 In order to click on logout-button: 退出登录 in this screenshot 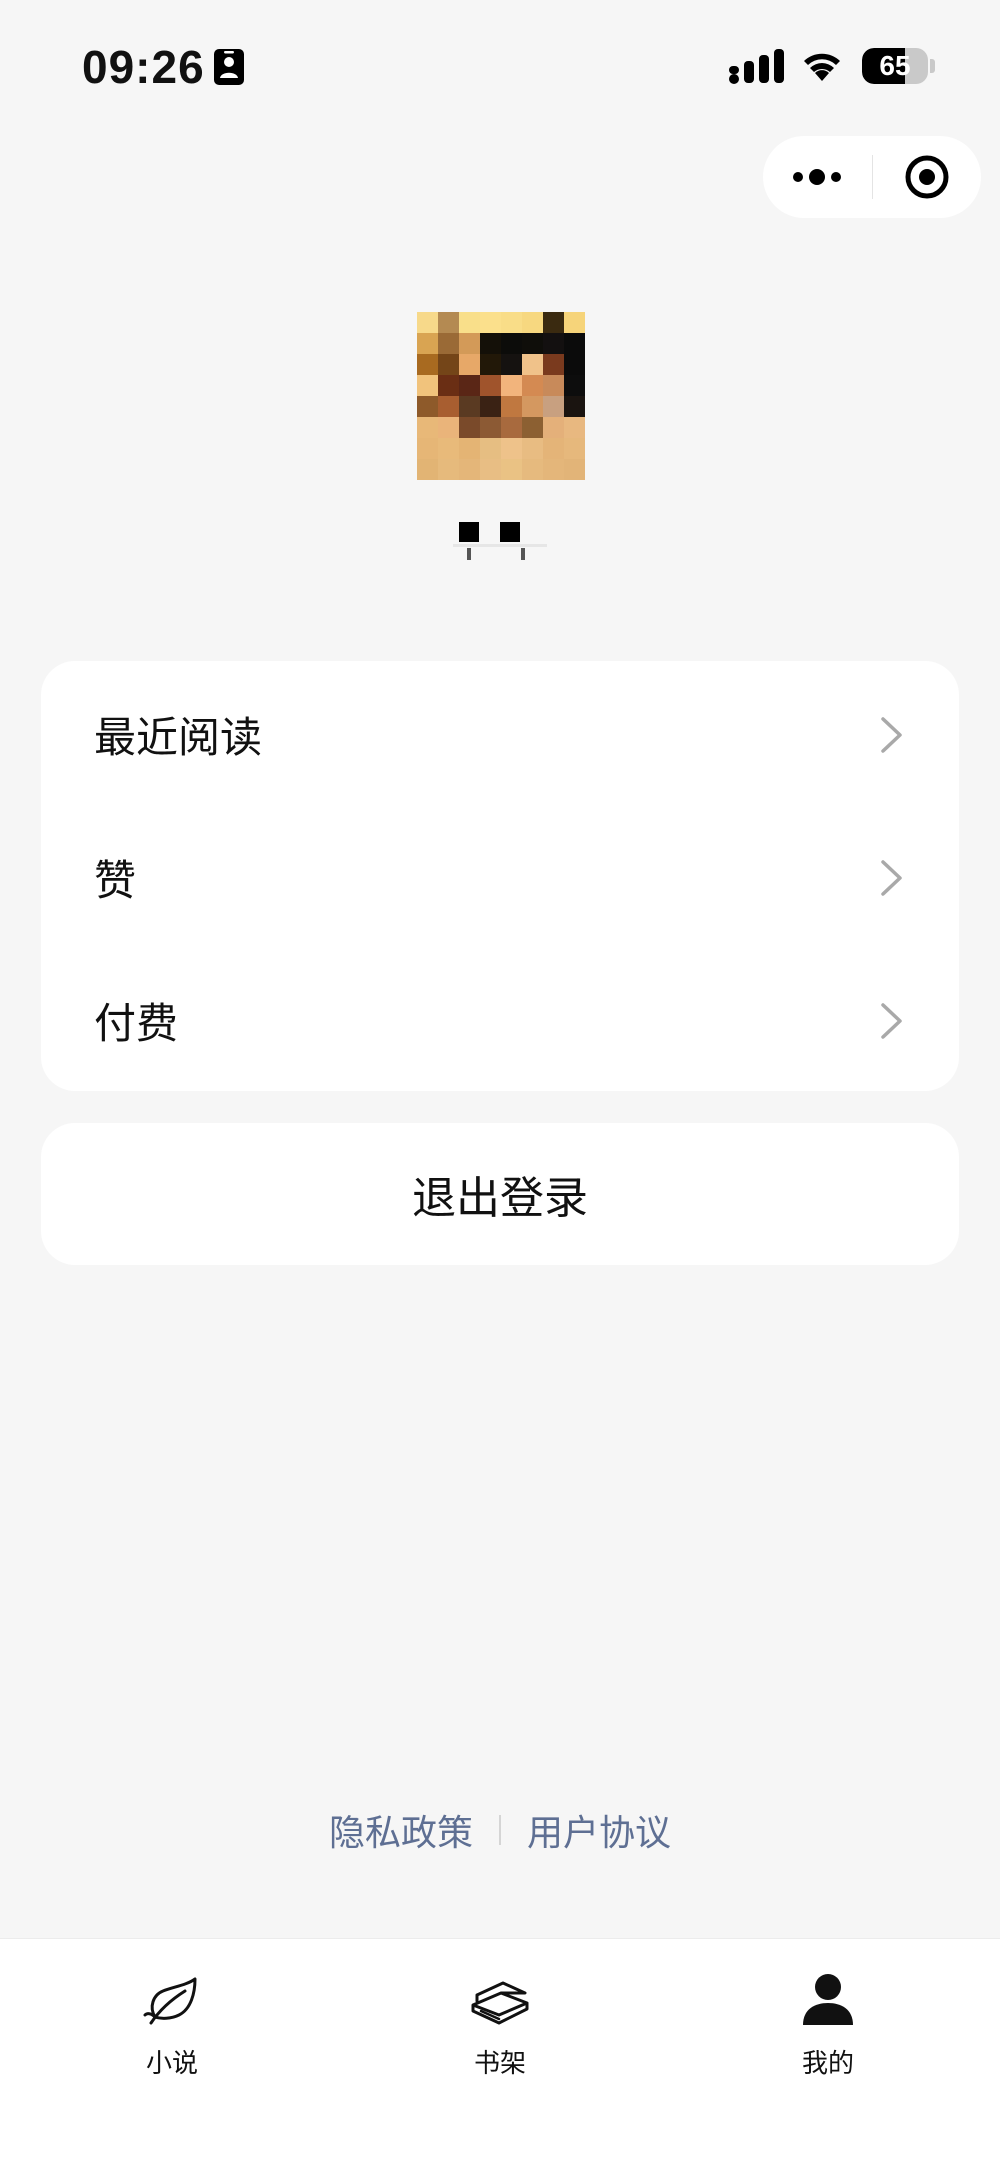, I will do `click(500, 1194)`.